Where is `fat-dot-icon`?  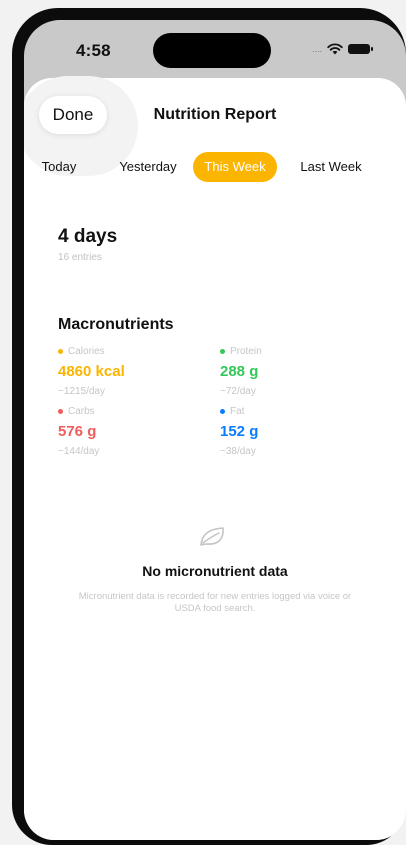
fat-dot-icon is located at coordinates (222, 411).